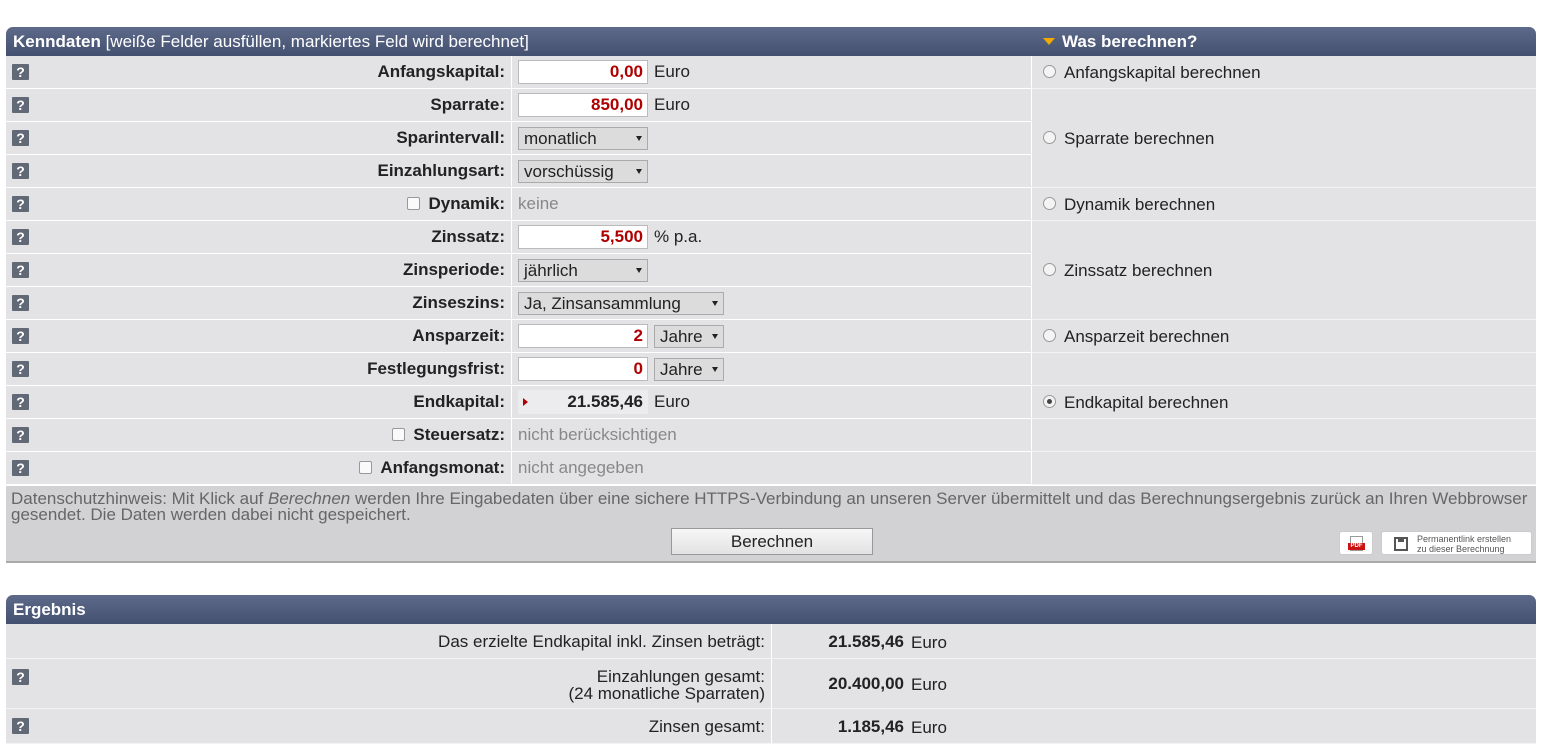  I want to click on option-sparrate: Sparrate berechnen, so click(1284, 138).